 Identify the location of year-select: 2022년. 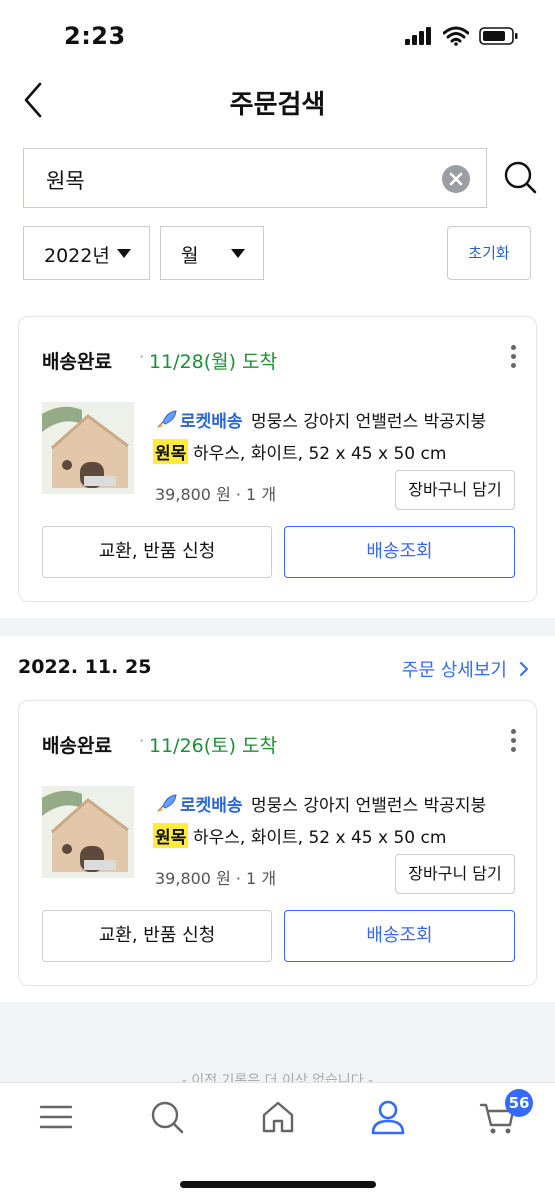
(86, 253).